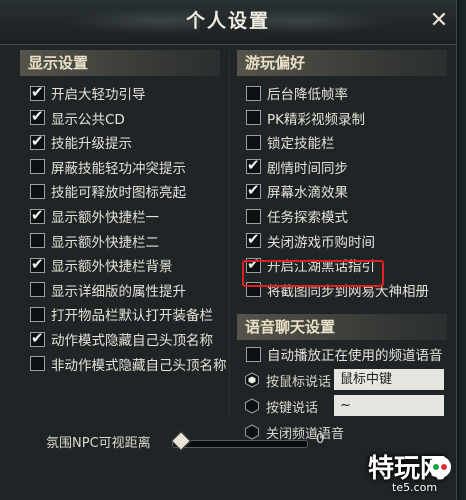  I want to click on mouse-talk-option: 按鼠标说话, so click(287, 380).